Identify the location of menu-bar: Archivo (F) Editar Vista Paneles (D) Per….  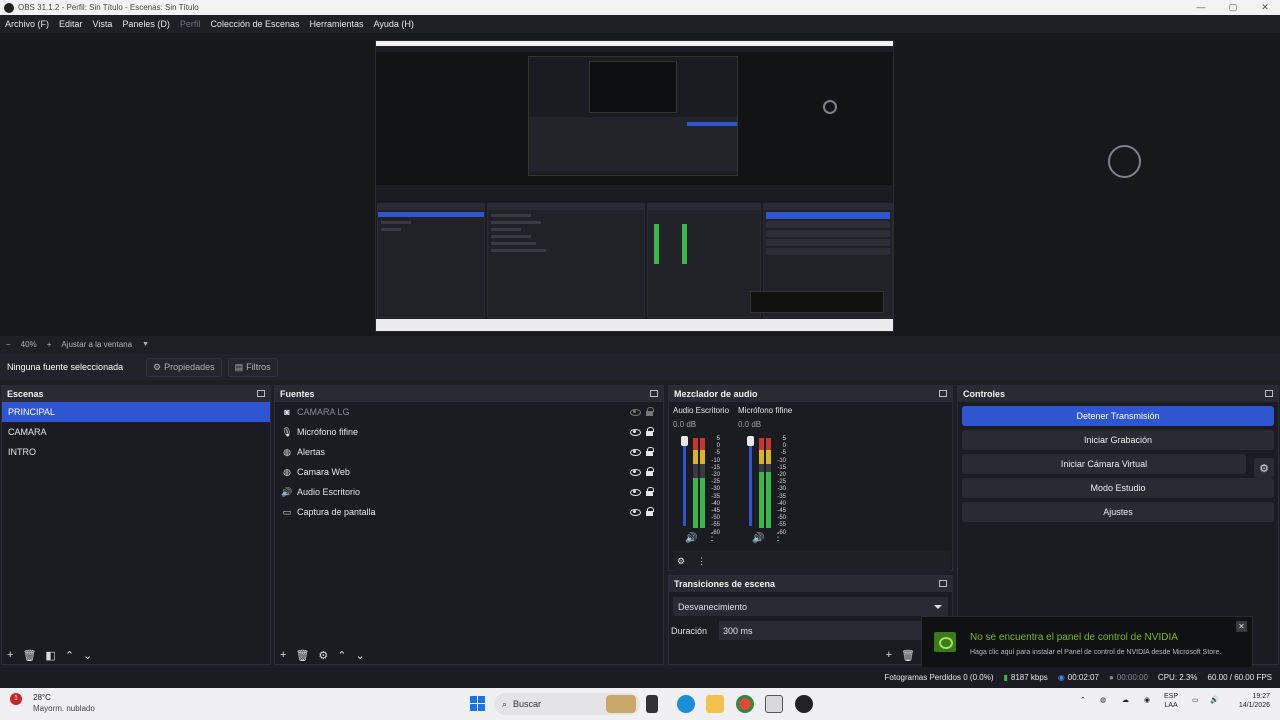
(640, 24).